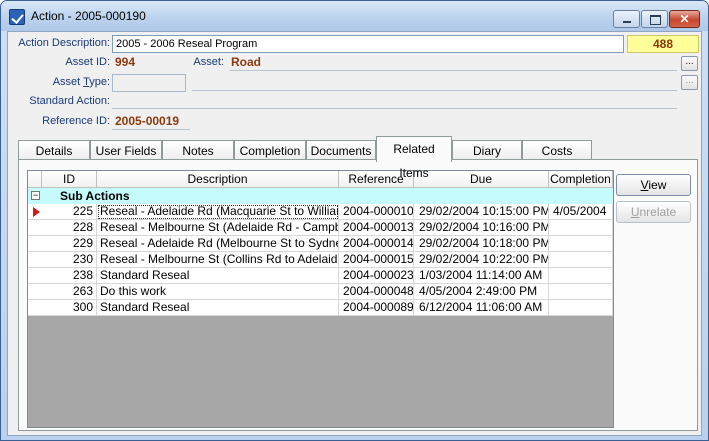 The height and width of the screenshot is (441, 709). What do you see at coordinates (663, 44) in the screenshot?
I see `count-badge: 488` at bounding box center [663, 44].